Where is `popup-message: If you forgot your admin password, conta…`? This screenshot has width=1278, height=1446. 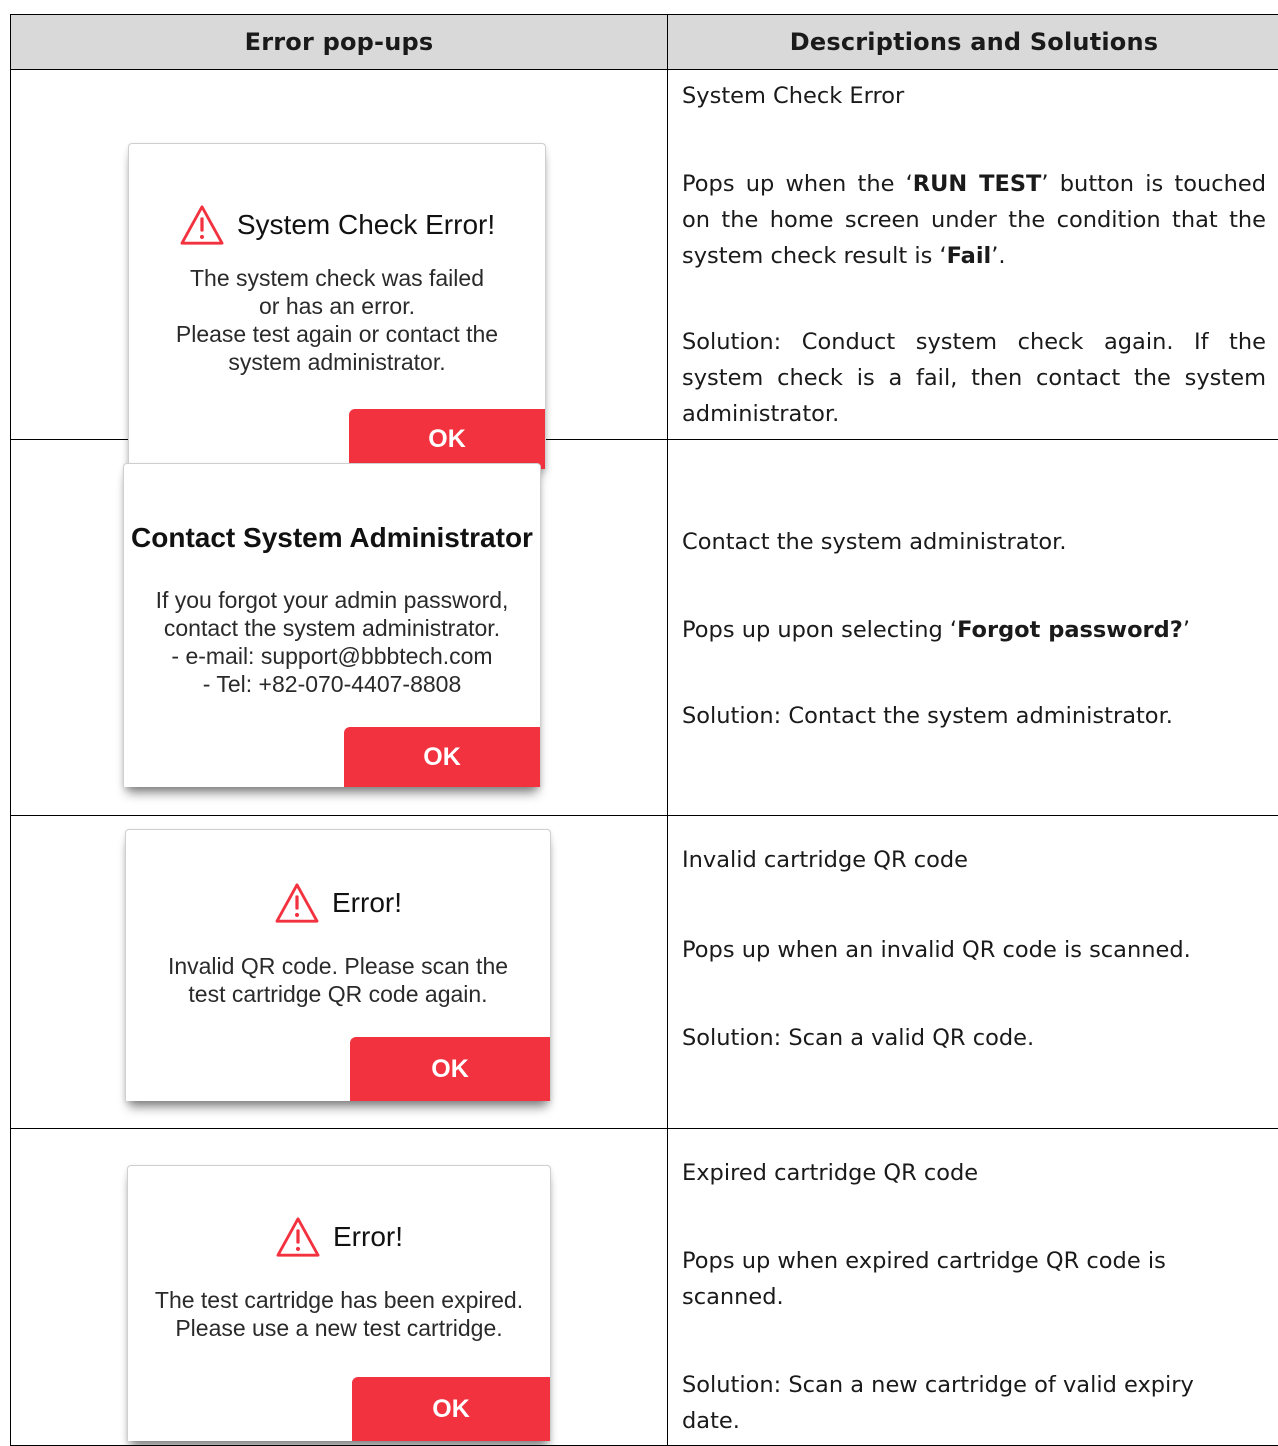 popup-message: If you forgot your admin password, conta… is located at coordinates (332, 642).